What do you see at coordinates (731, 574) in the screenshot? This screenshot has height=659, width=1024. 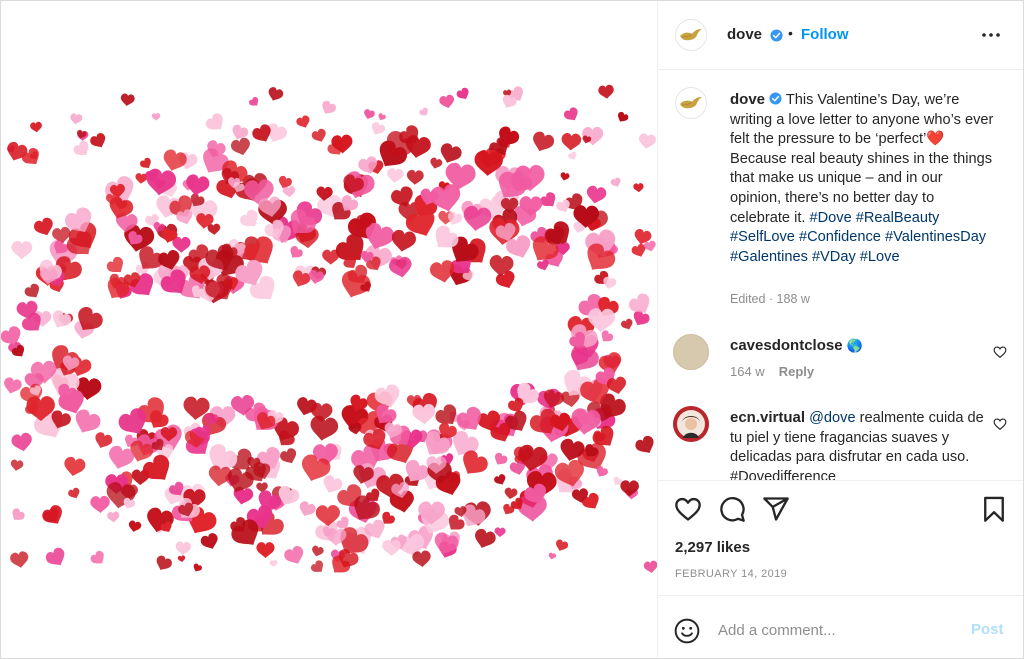 I see `post-date: FEBRUARY 14, 2019` at bounding box center [731, 574].